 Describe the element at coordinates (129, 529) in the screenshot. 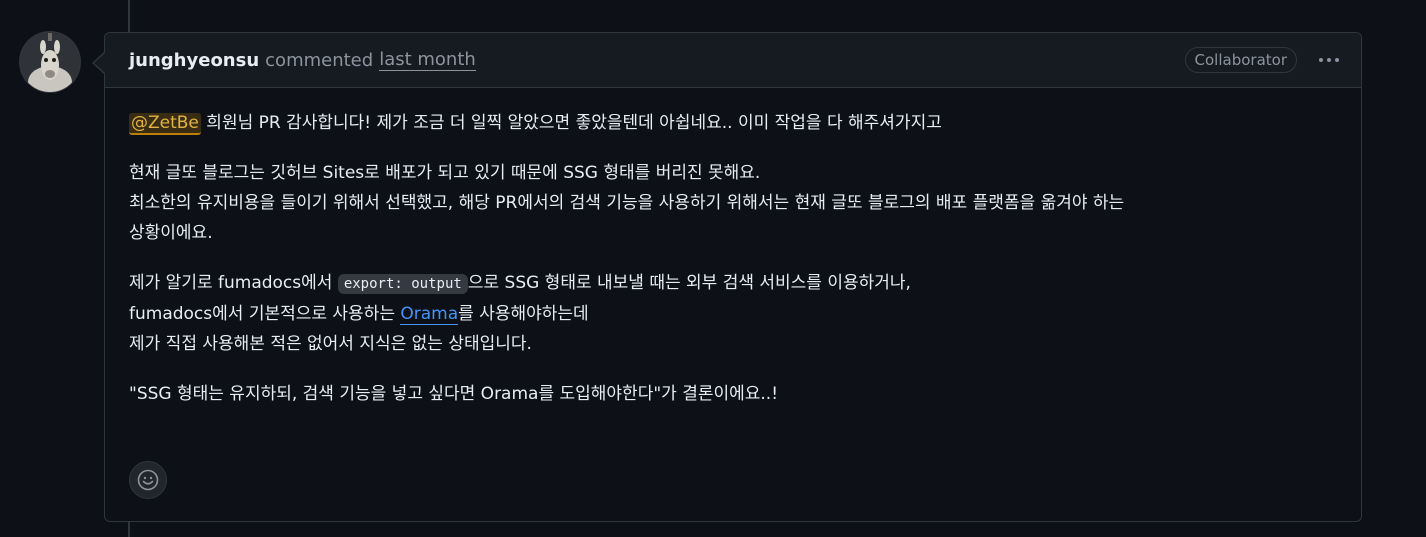

I see `timeline-connector-bottom` at that location.